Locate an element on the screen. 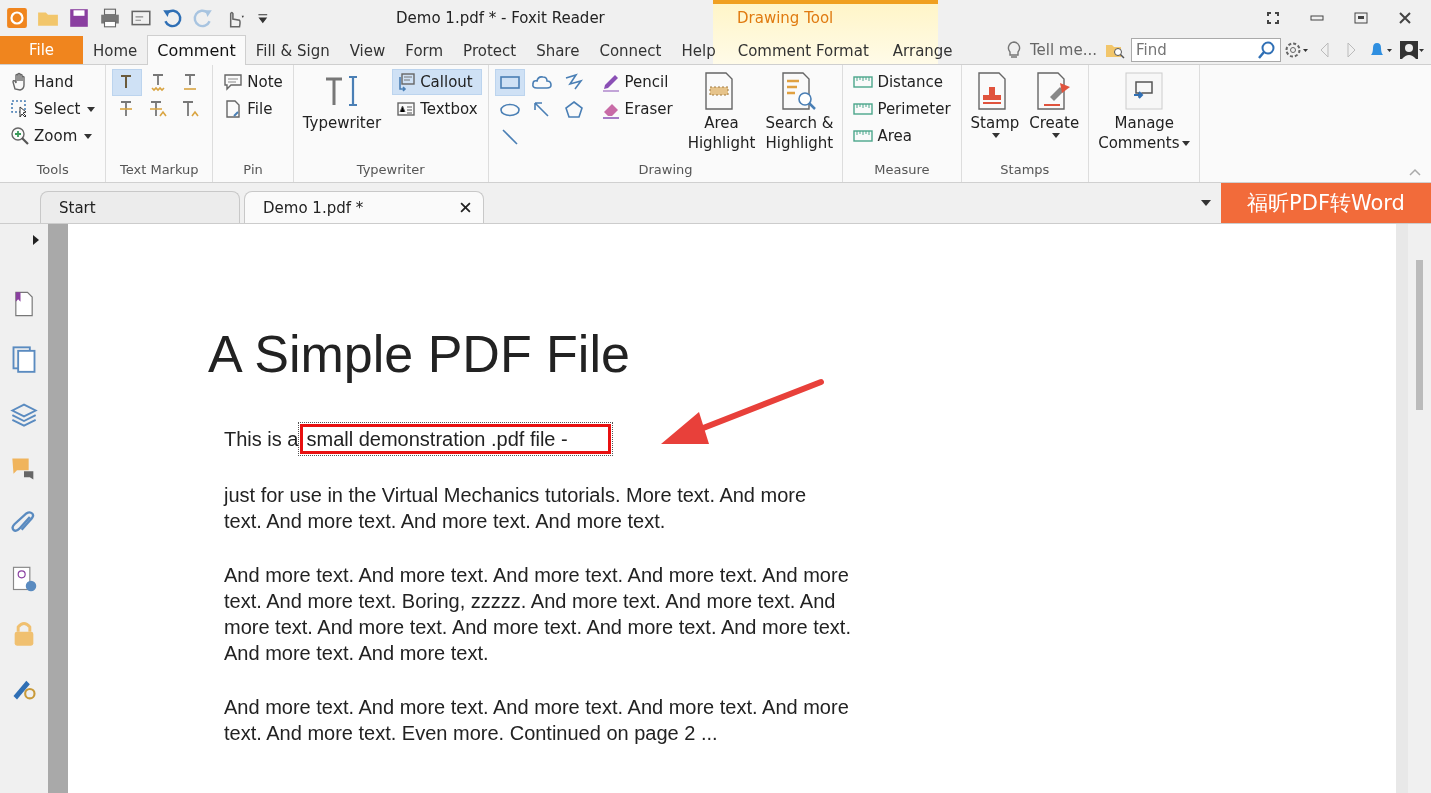 This screenshot has width=1431, height=793. undo-icon is located at coordinates (172, 18).